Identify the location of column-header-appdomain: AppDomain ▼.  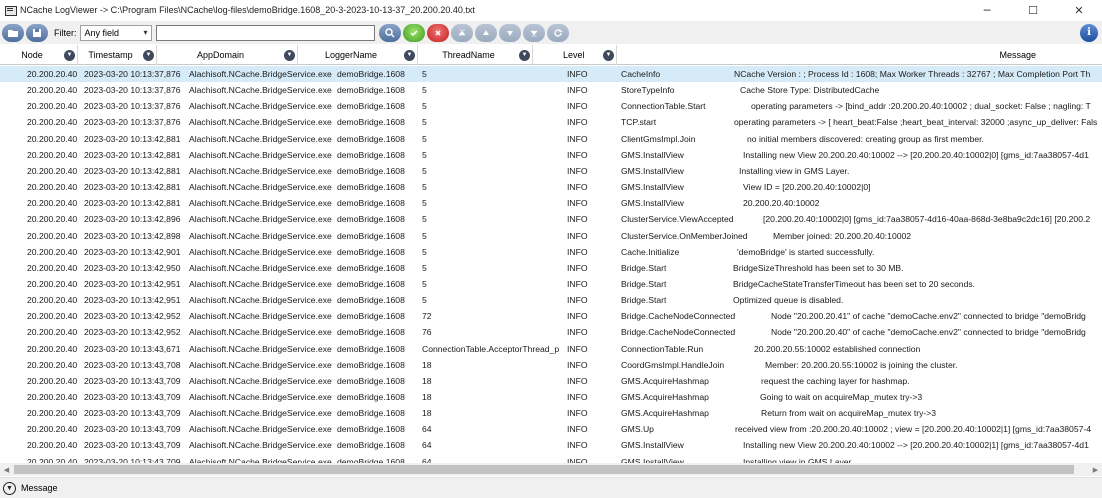
(227, 55).